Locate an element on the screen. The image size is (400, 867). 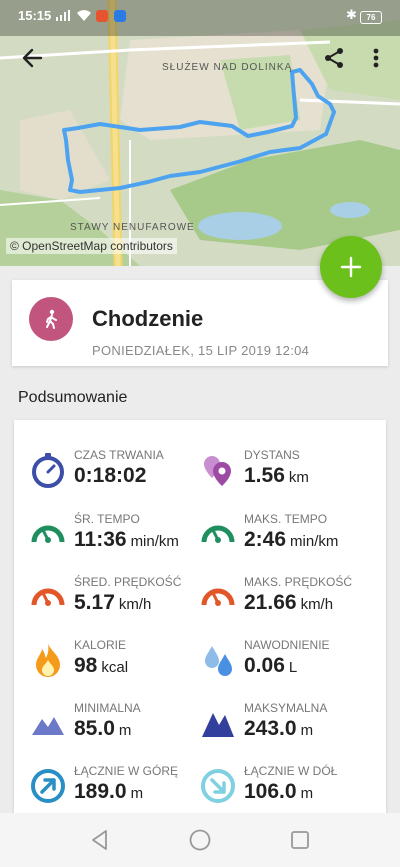
bluetooth-icon: ✱ is located at coordinates (351, 14).